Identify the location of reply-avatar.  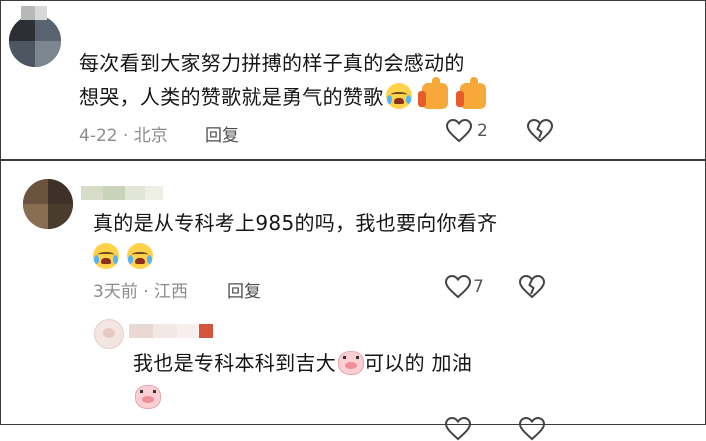
(109, 334).